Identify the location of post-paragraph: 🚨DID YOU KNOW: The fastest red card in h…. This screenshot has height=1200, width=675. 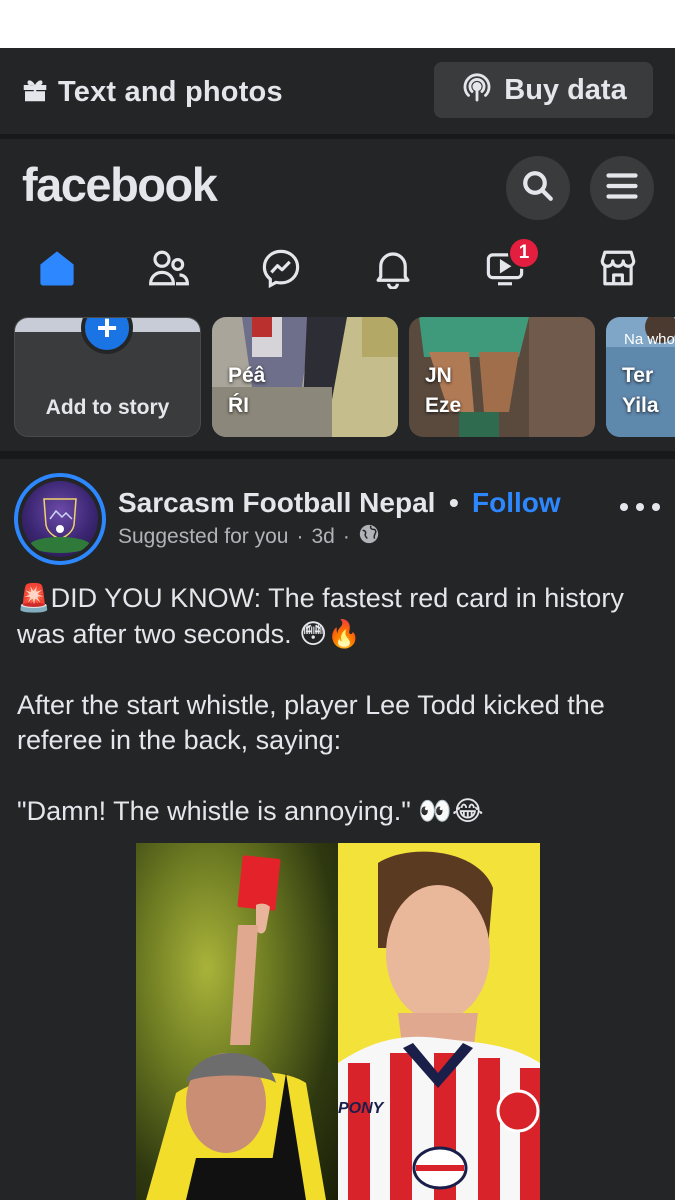
(320, 616).